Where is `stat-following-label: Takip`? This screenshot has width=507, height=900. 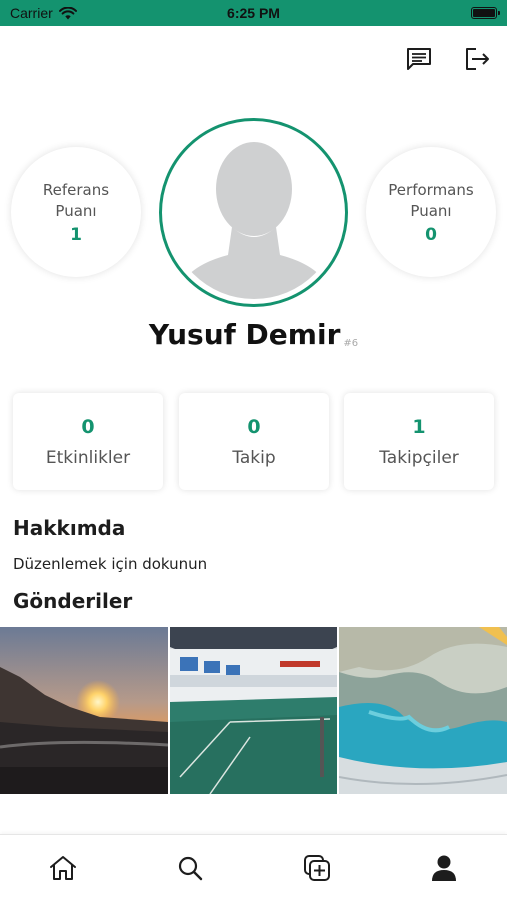 stat-following-label: Takip is located at coordinates (254, 457).